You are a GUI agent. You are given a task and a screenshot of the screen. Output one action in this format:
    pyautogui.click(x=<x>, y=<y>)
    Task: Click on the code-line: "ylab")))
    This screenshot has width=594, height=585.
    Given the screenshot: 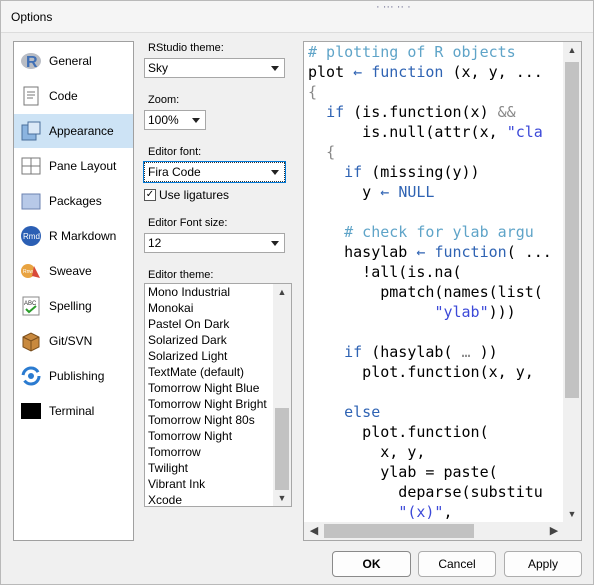 What is the action you would take?
    pyautogui.click(x=435, y=312)
    